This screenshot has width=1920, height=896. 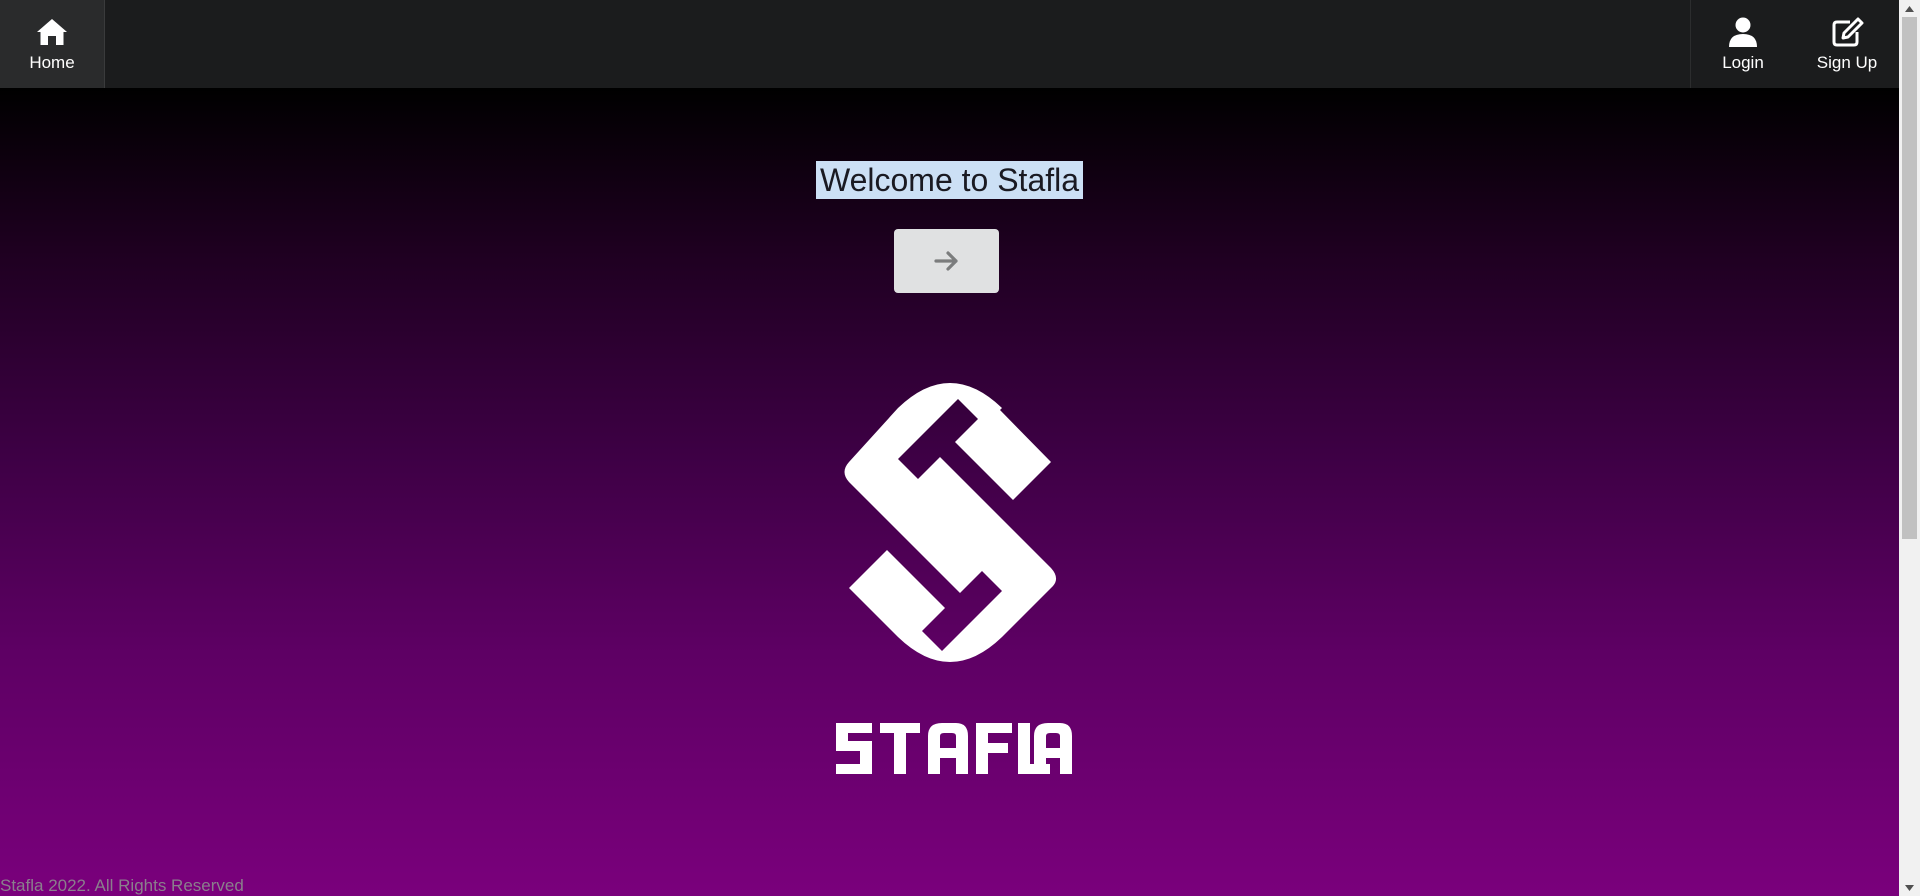 I want to click on stafla-logo, so click(x=954, y=578).